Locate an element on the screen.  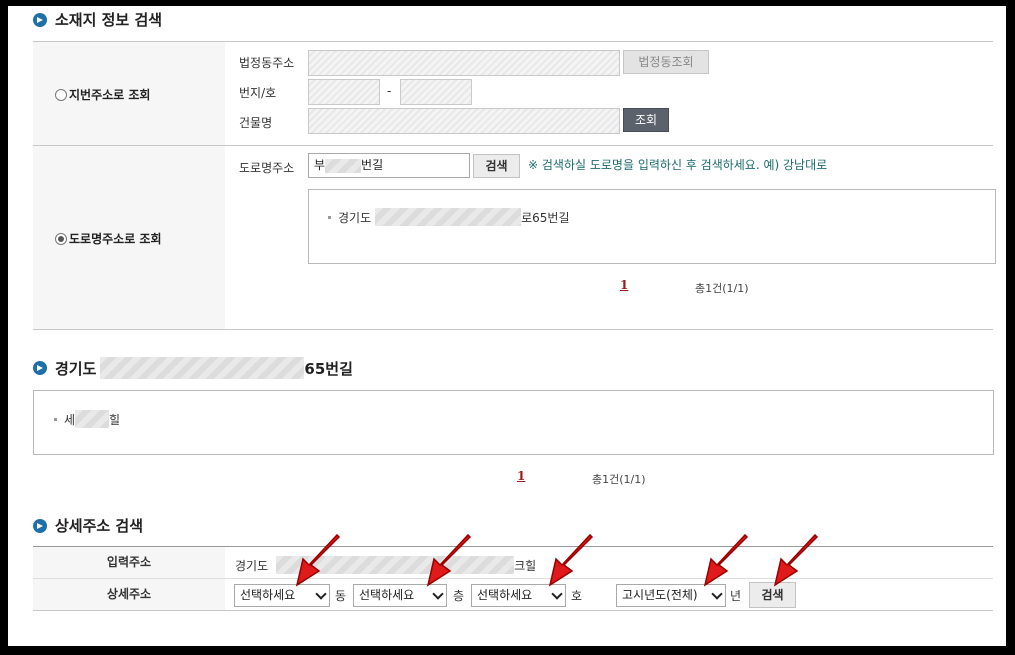
location-search-title: 소재지 정보 검색 is located at coordinates (97, 19).